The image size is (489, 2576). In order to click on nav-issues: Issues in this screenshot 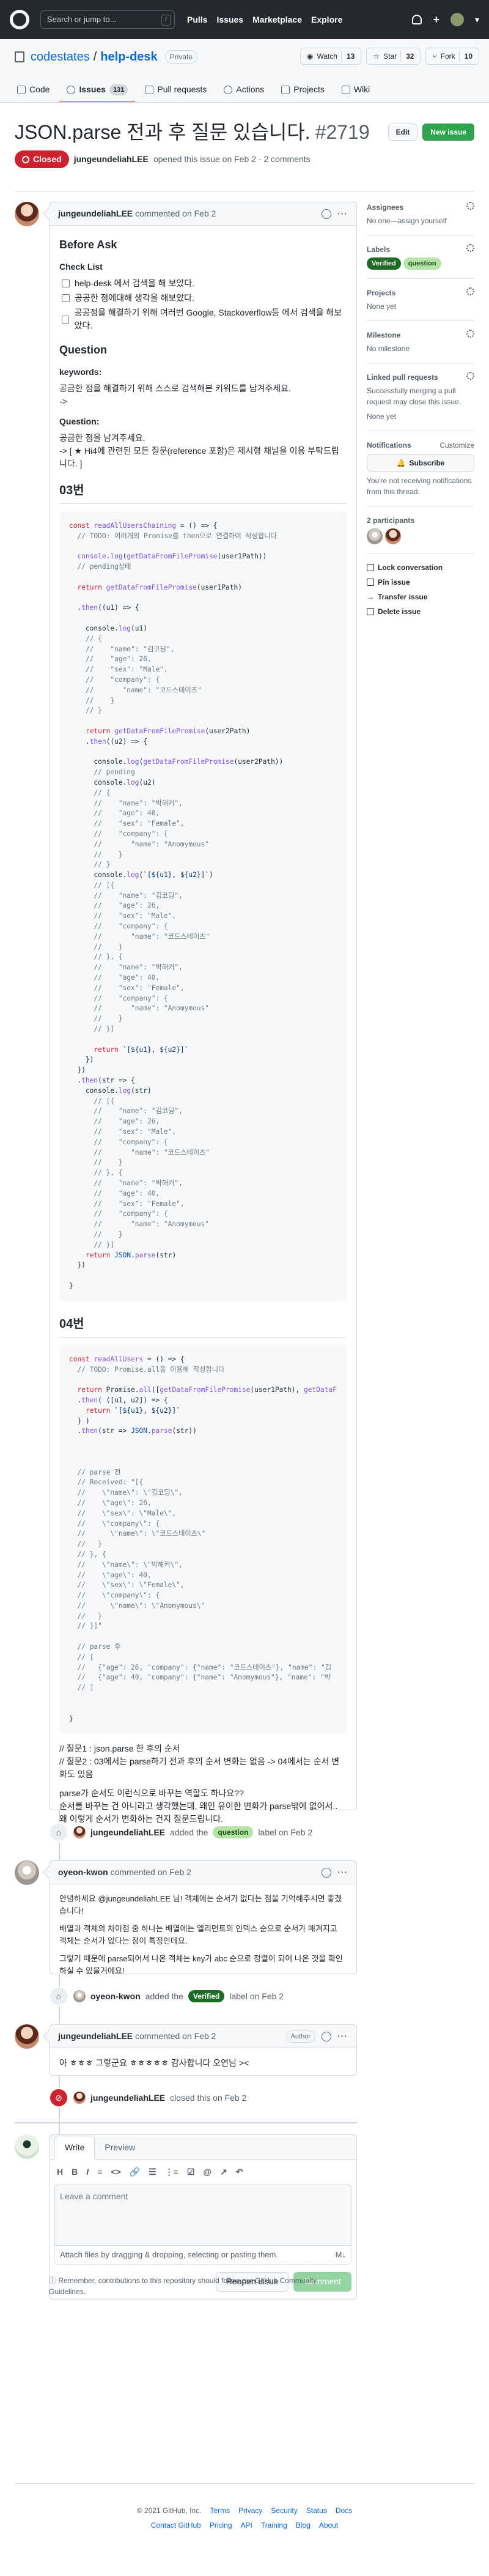, I will do `click(229, 19)`.